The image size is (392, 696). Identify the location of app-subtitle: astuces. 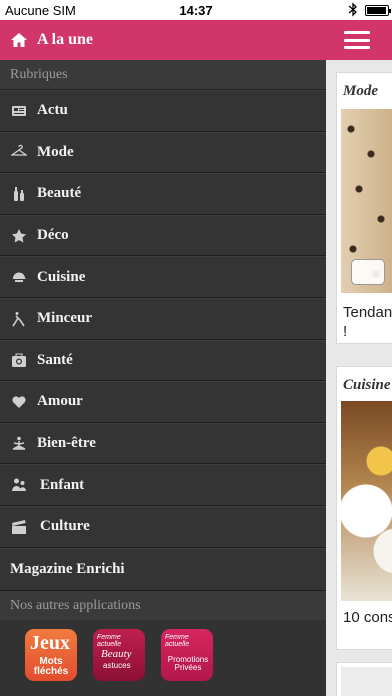
(117, 665).